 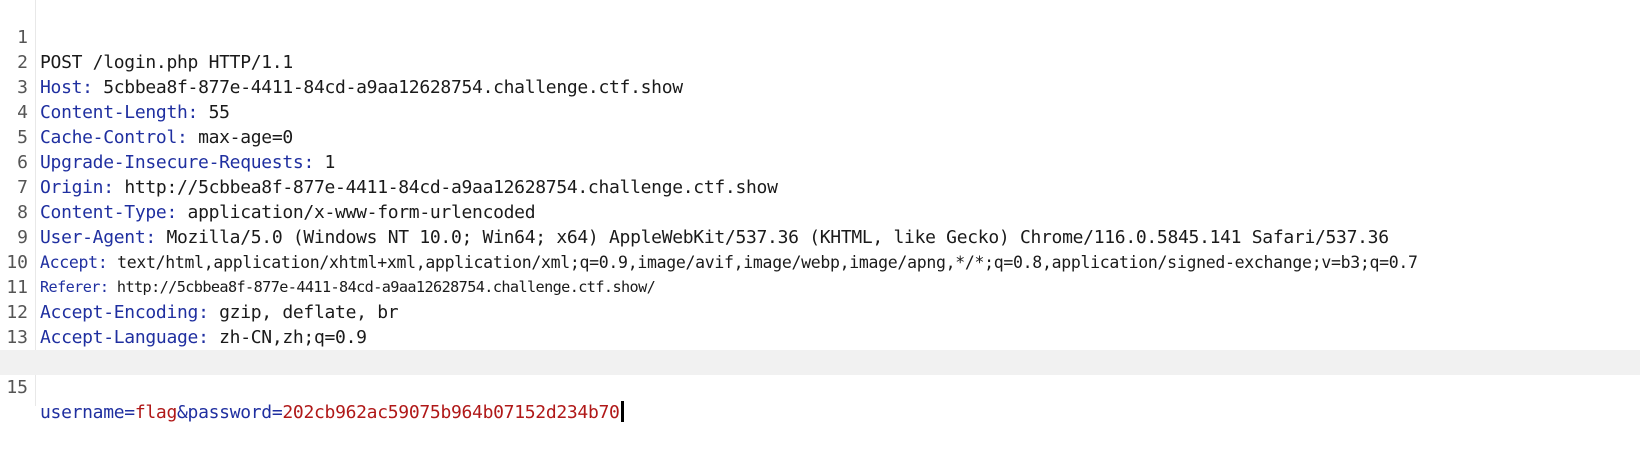 What do you see at coordinates (820, 349) in the screenshot?
I see `editor-line: 14` at bounding box center [820, 349].